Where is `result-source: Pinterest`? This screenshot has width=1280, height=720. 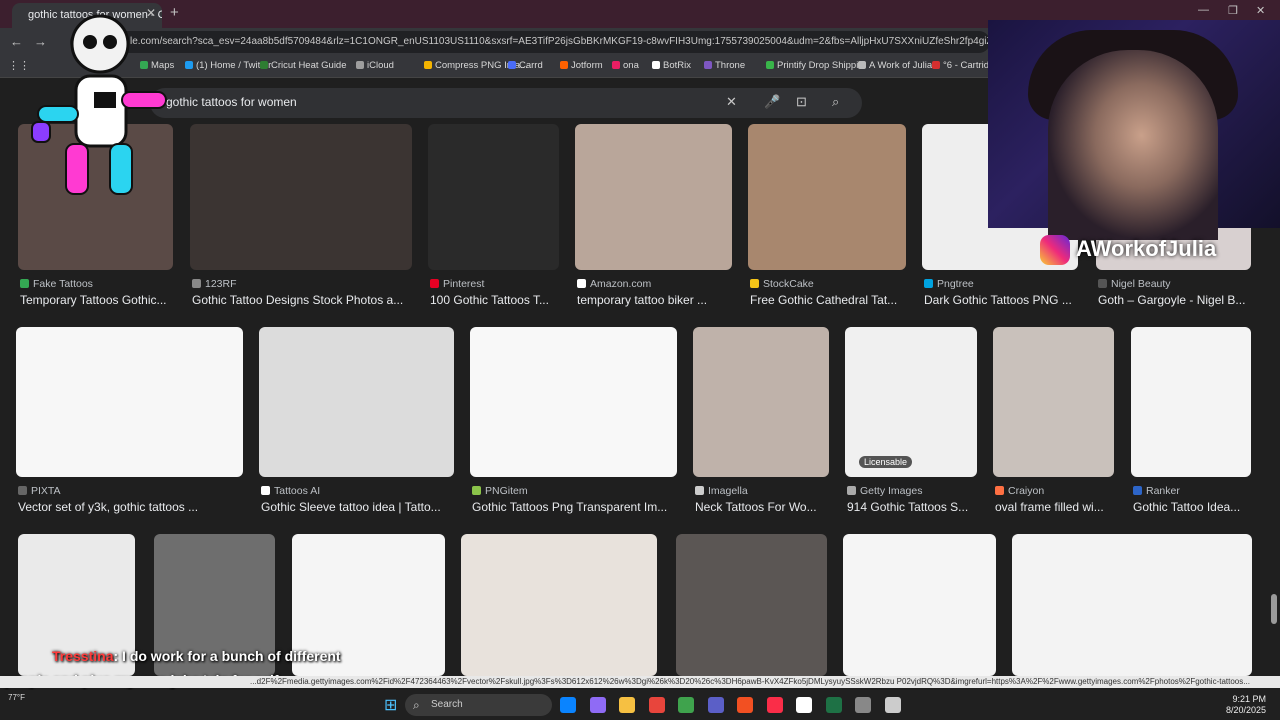 result-source: Pinterest is located at coordinates (457, 284).